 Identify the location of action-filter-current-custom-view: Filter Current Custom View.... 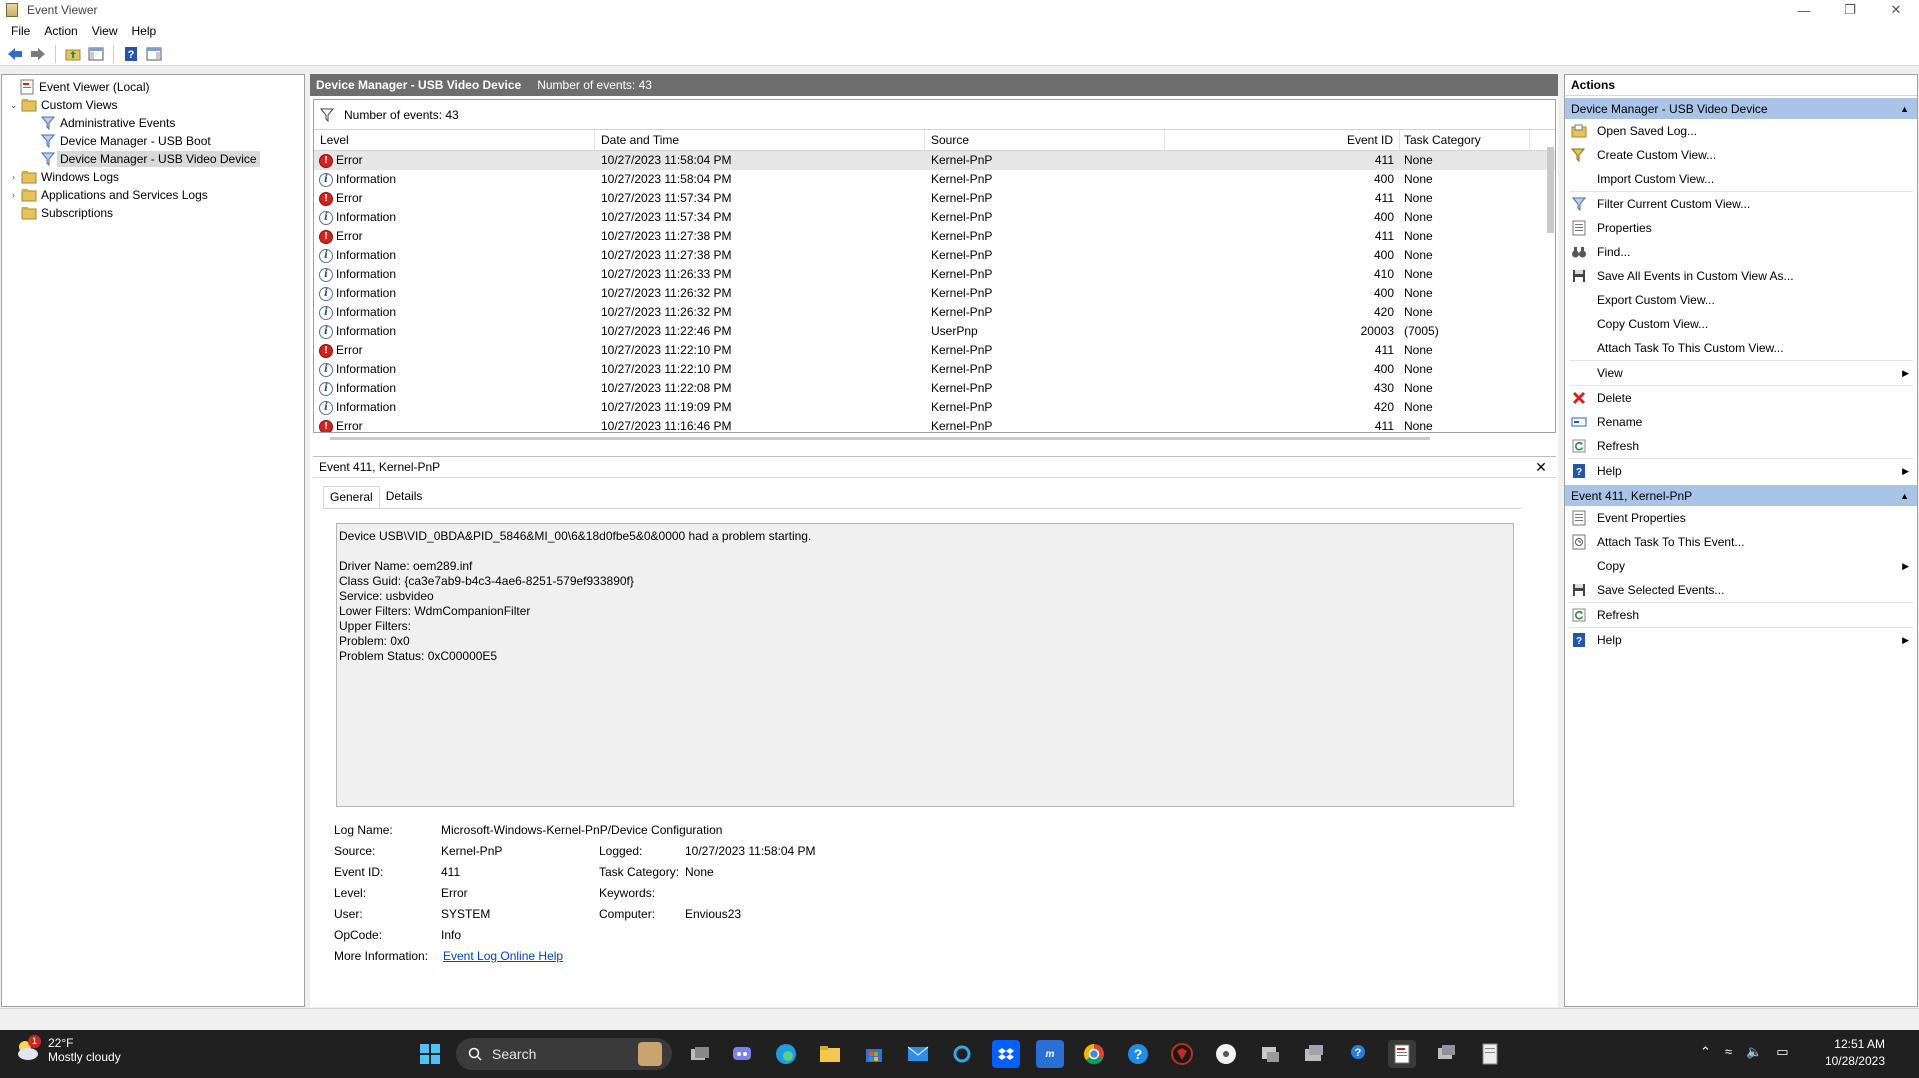
(1741, 204).